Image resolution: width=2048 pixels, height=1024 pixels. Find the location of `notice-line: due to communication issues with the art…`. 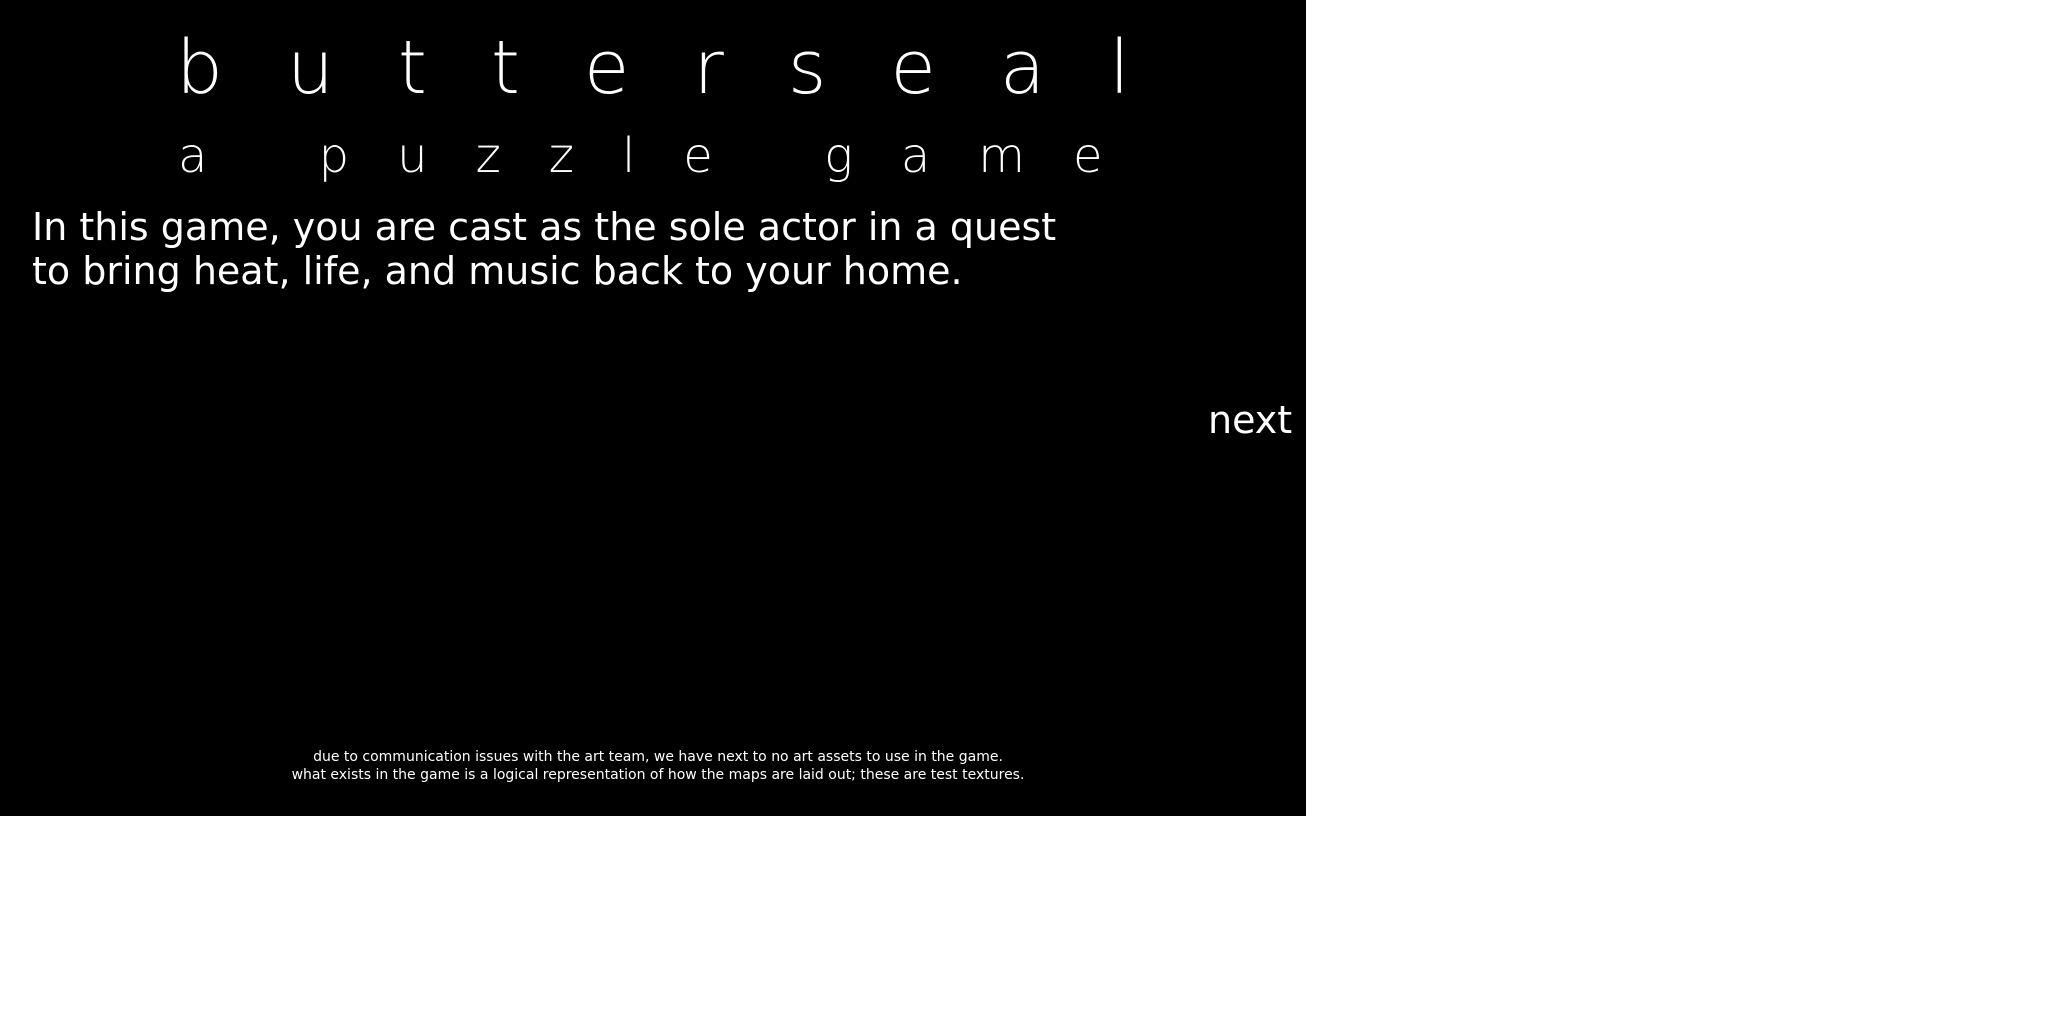

notice-line: due to communication issues with the art… is located at coordinates (658, 757).